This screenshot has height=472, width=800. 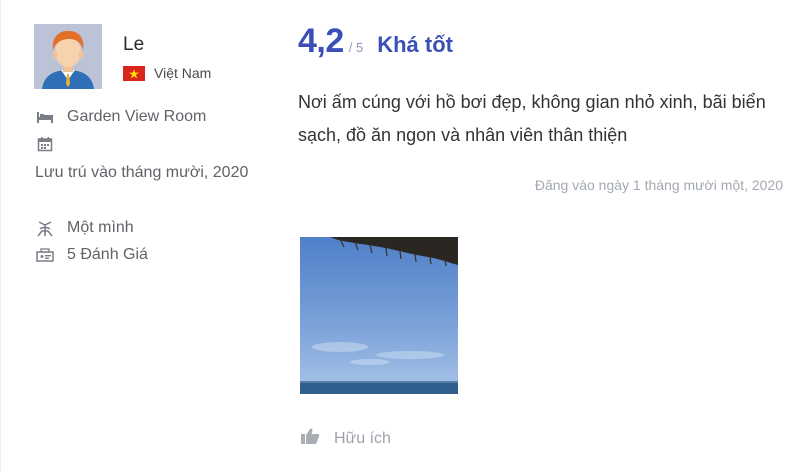 I want to click on traveler-type-row: Một mình, so click(x=84, y=228).